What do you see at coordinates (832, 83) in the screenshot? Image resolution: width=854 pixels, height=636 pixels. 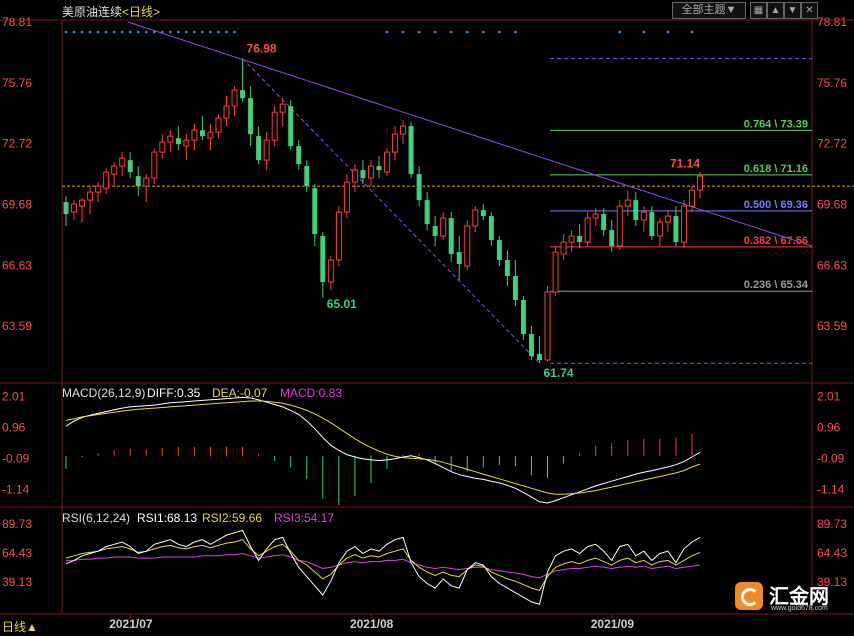 I see `price-tick-right: 75.76` at bounding box center [832, 83].